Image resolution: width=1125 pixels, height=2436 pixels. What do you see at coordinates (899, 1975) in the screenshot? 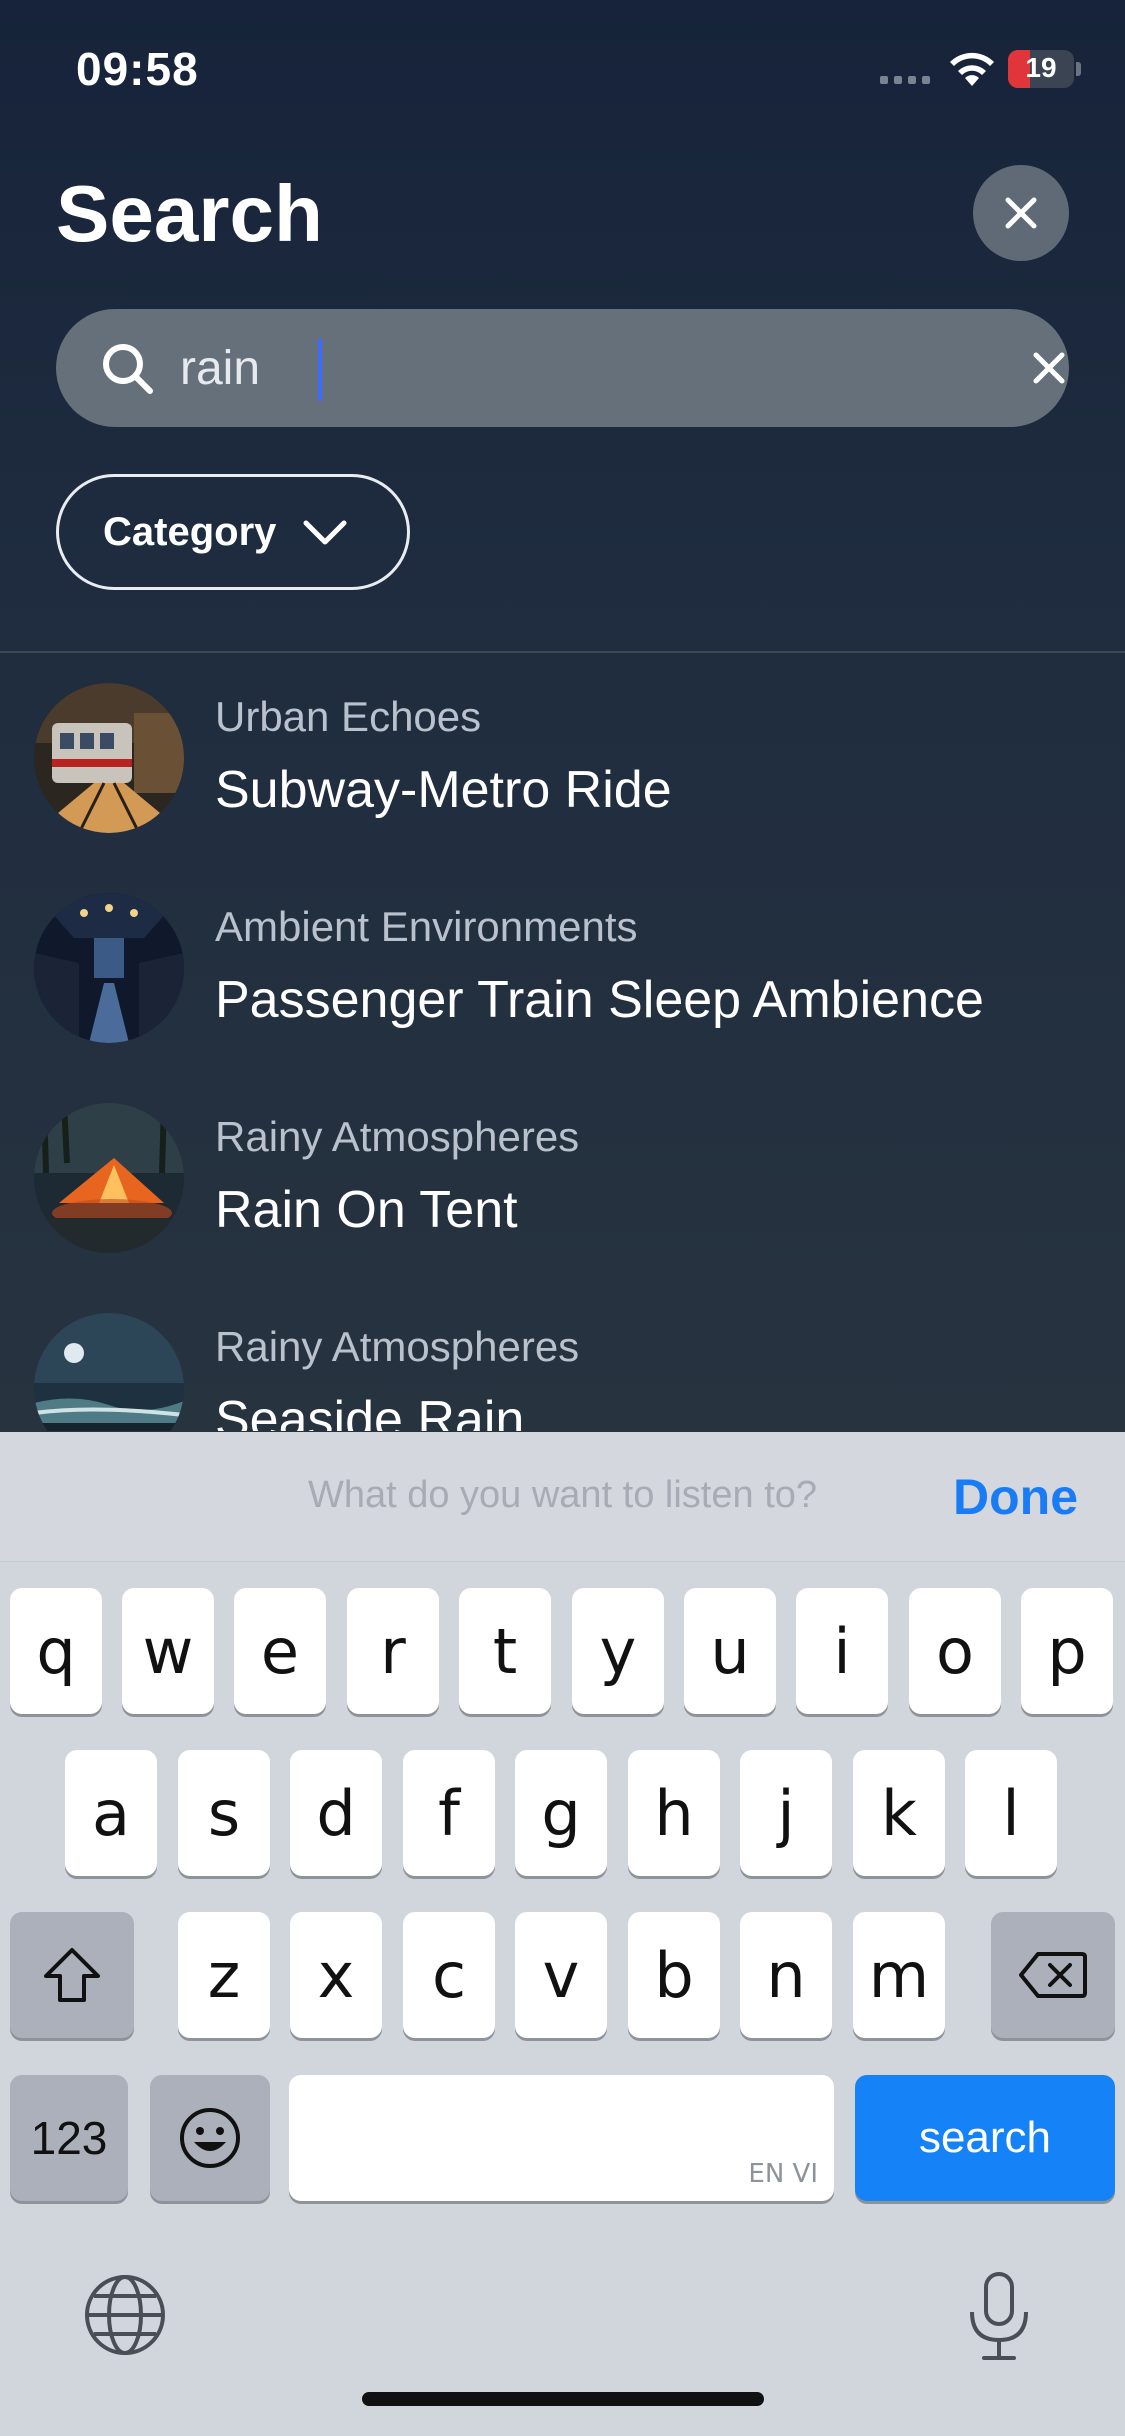
I see `key-m: m` at bounding box center [899, 1975].